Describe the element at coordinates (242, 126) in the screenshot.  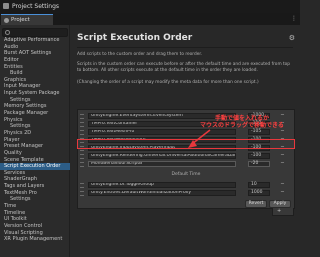
I see `annotation-line-2: マウスのドラッグで移動できる` at that location.